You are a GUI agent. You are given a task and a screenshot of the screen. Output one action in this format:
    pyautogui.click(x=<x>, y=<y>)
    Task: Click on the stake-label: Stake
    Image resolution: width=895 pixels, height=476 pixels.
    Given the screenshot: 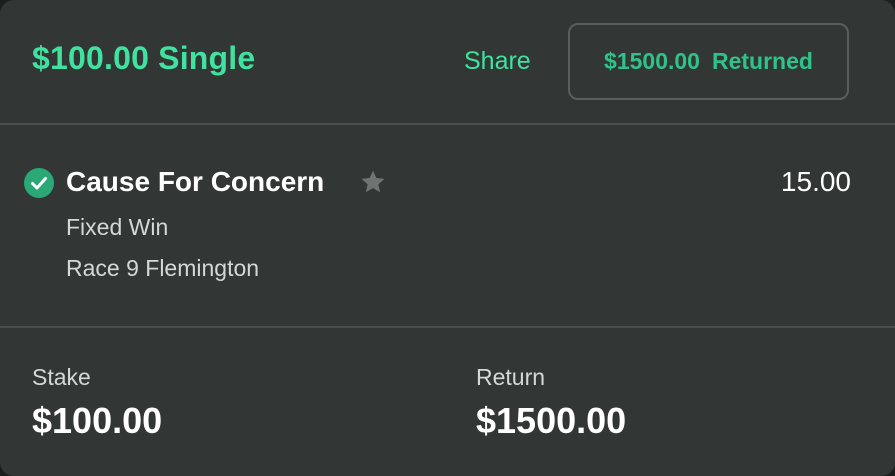 What is the action you would take?
    pyautogui.click(x=61, y=377)
    